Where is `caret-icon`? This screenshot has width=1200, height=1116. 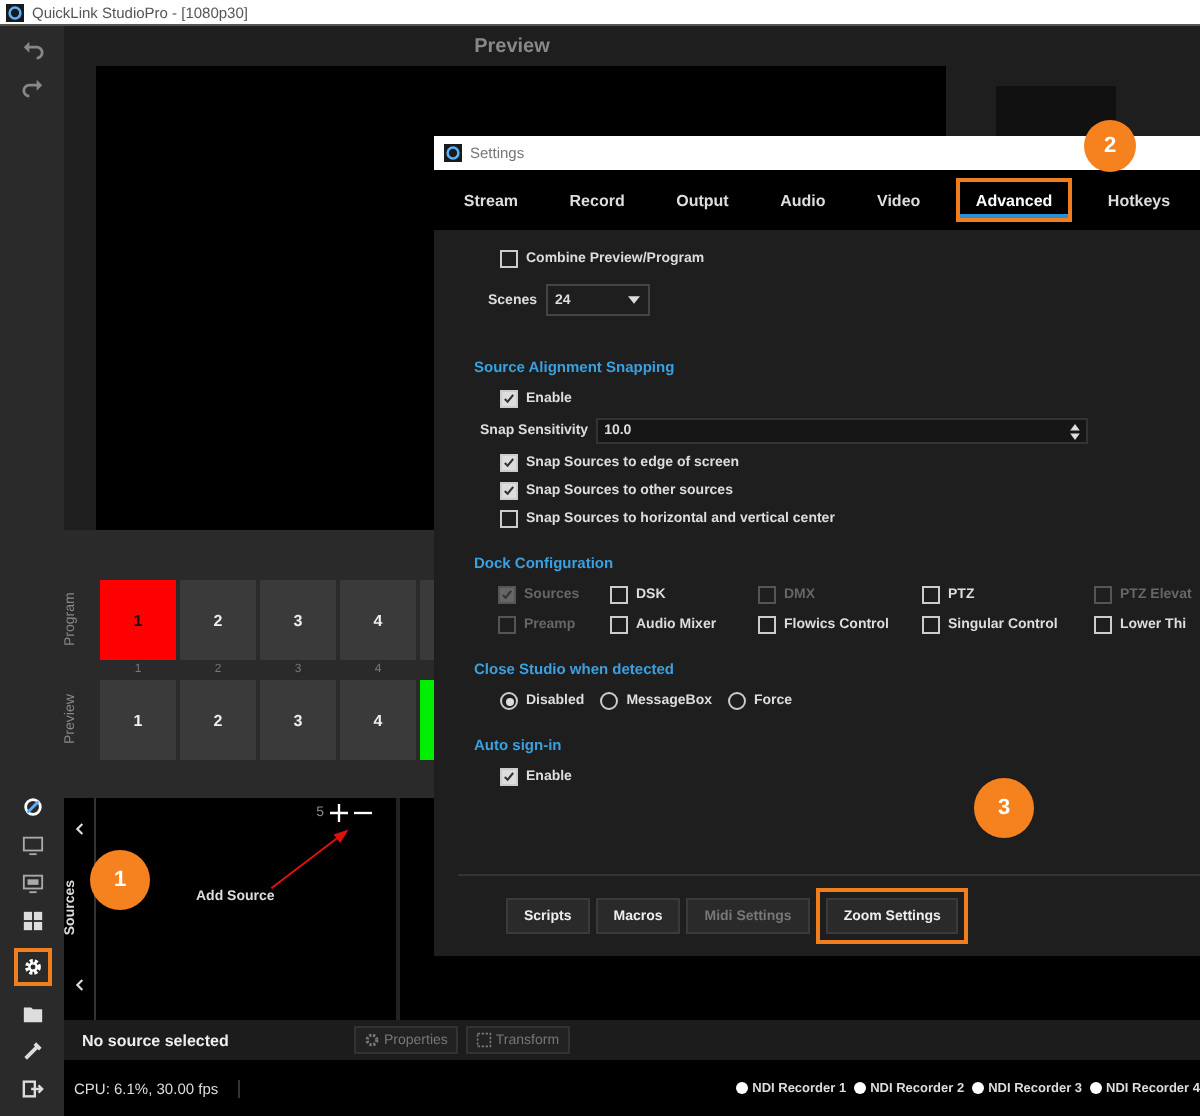
caret-icon is located at coordinates (633, 300).